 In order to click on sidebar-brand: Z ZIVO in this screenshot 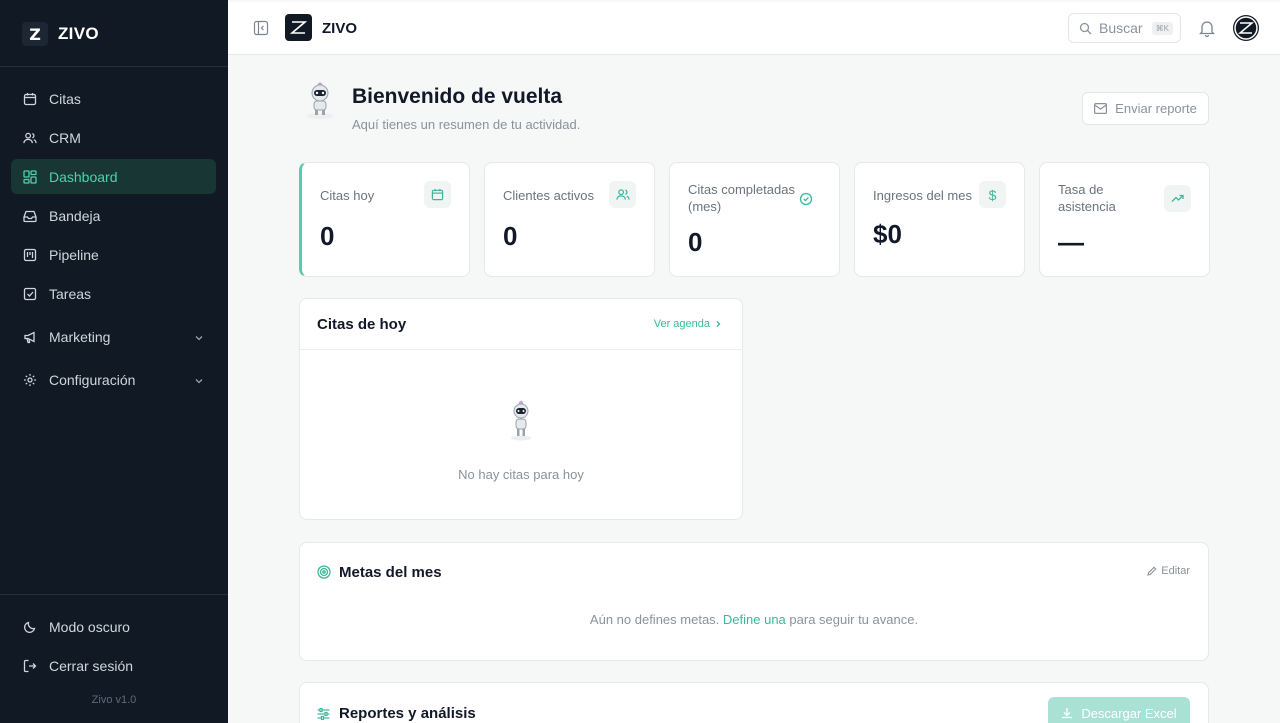, I will do `click(60, 34)`.